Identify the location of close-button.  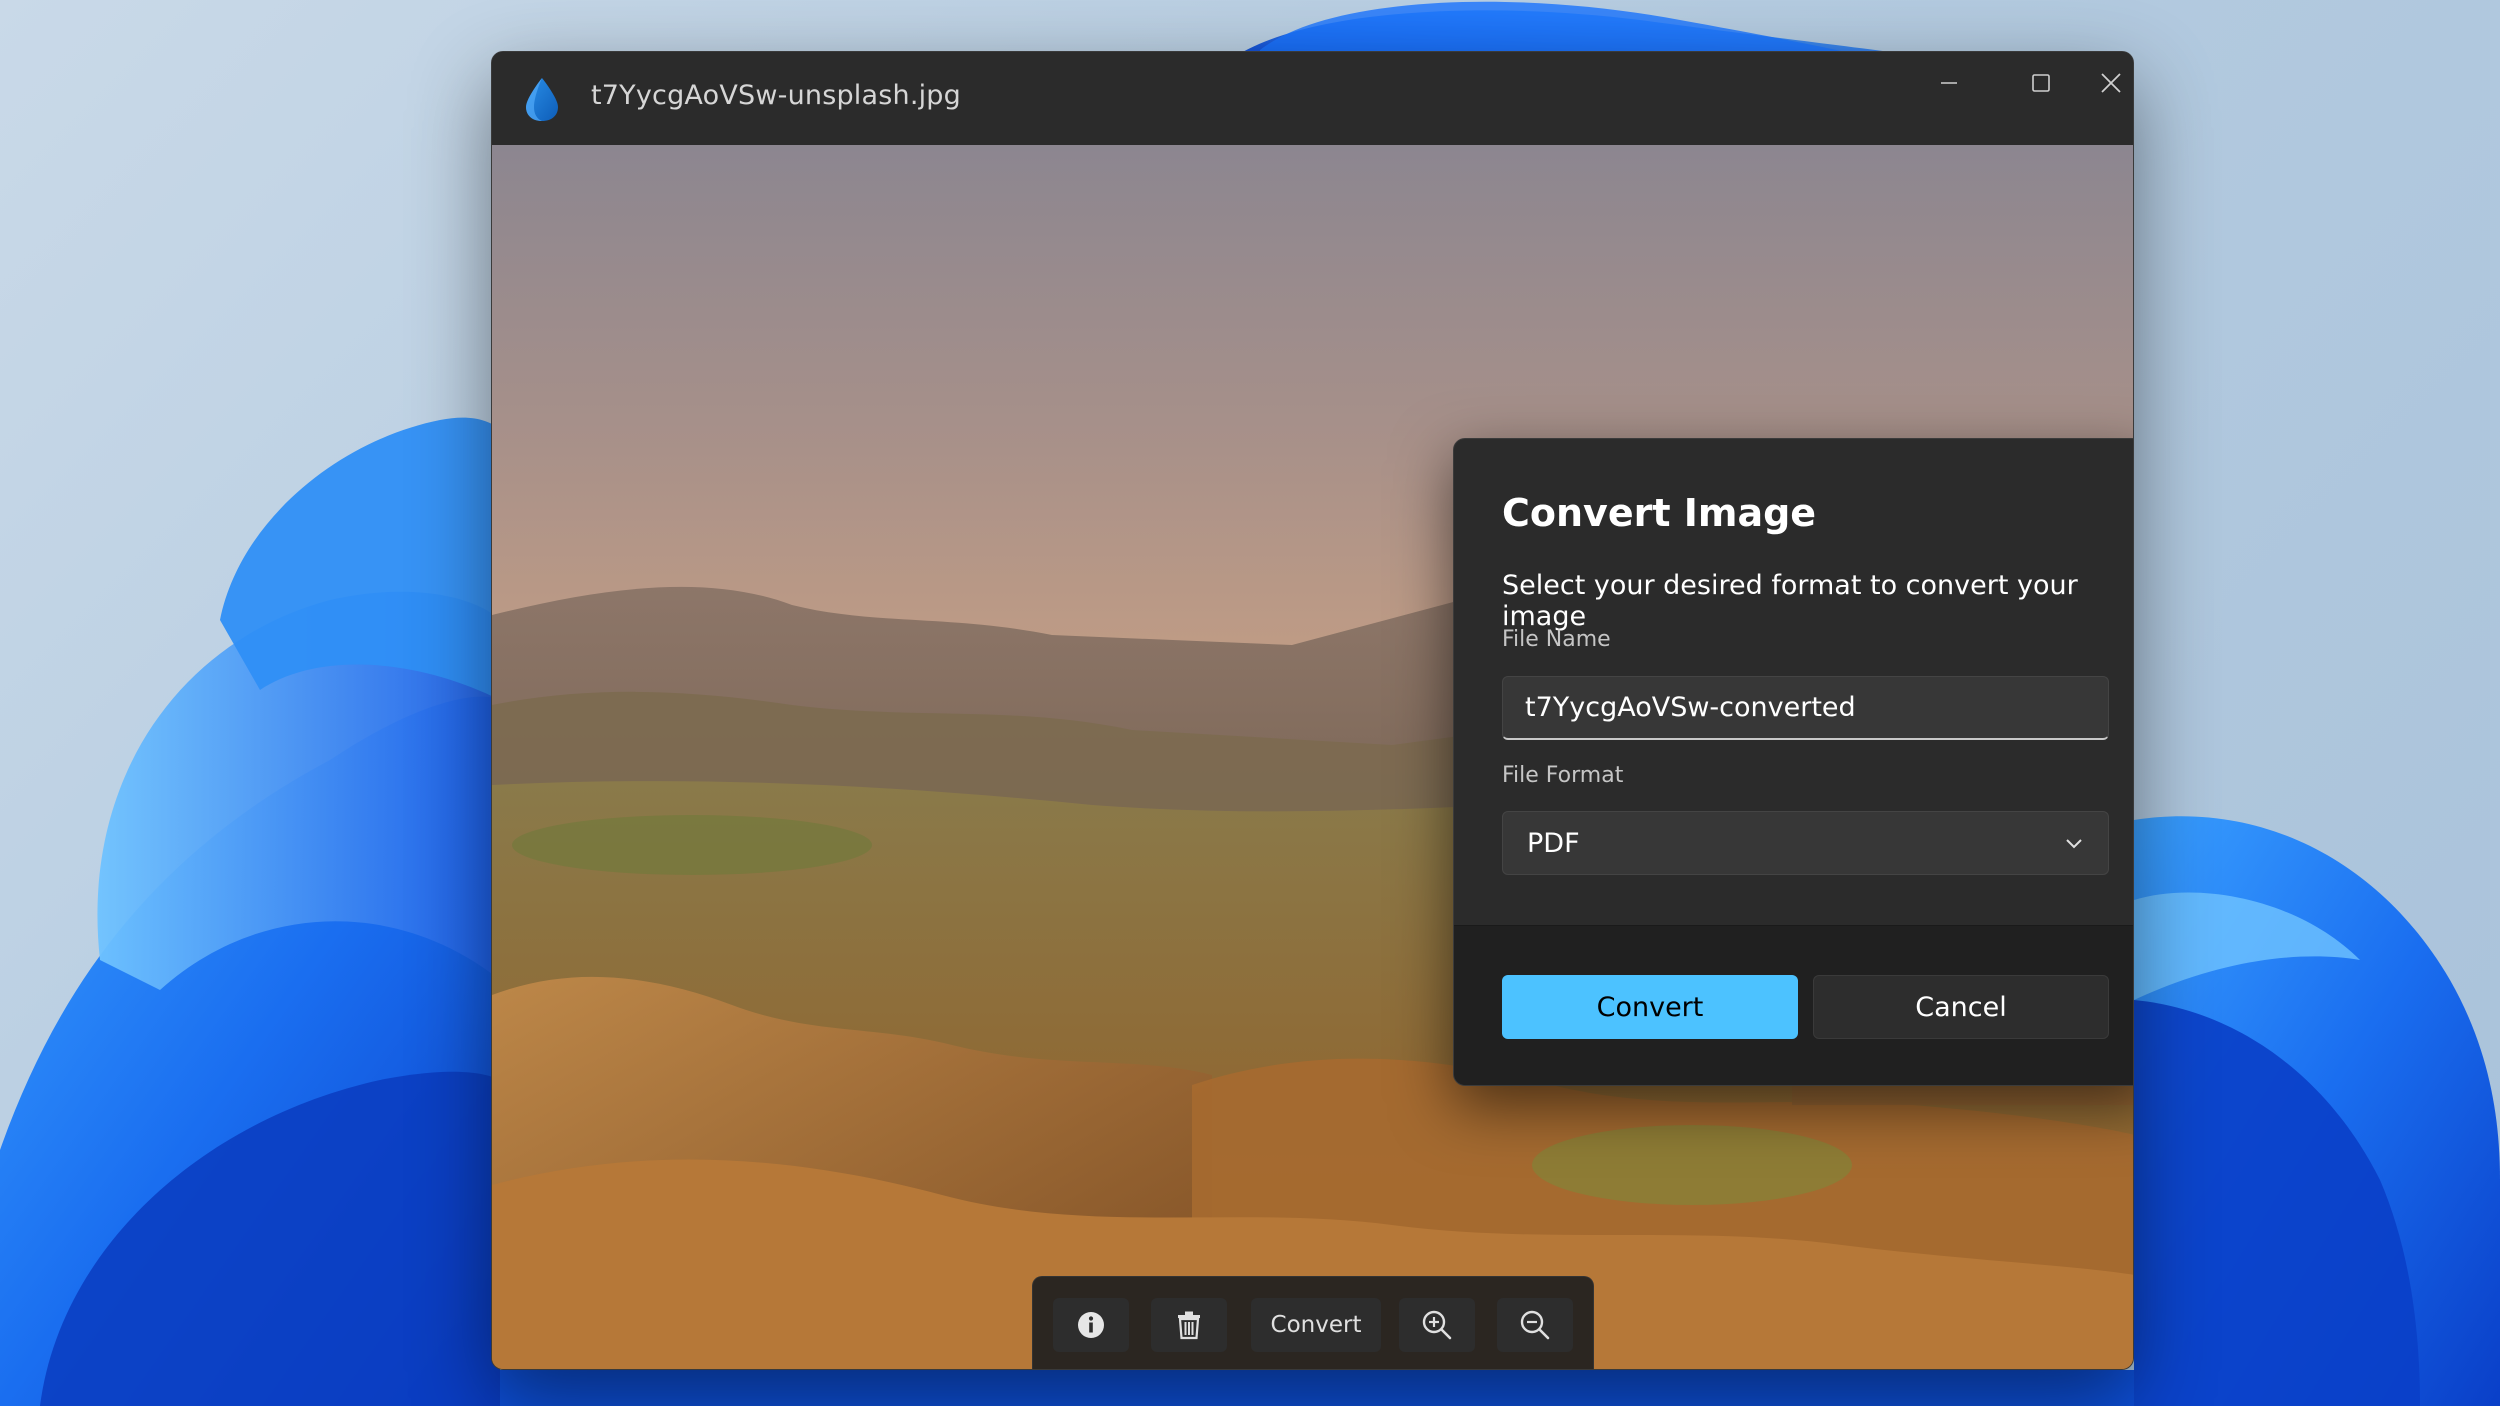
(2110, 83).